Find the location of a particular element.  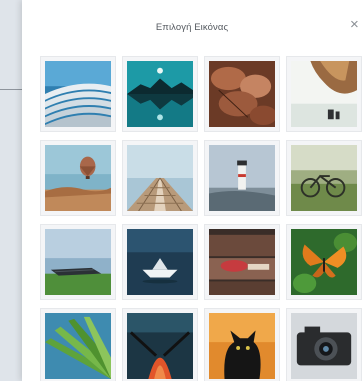

lighthouse-image is located at coordinates (242, 178).